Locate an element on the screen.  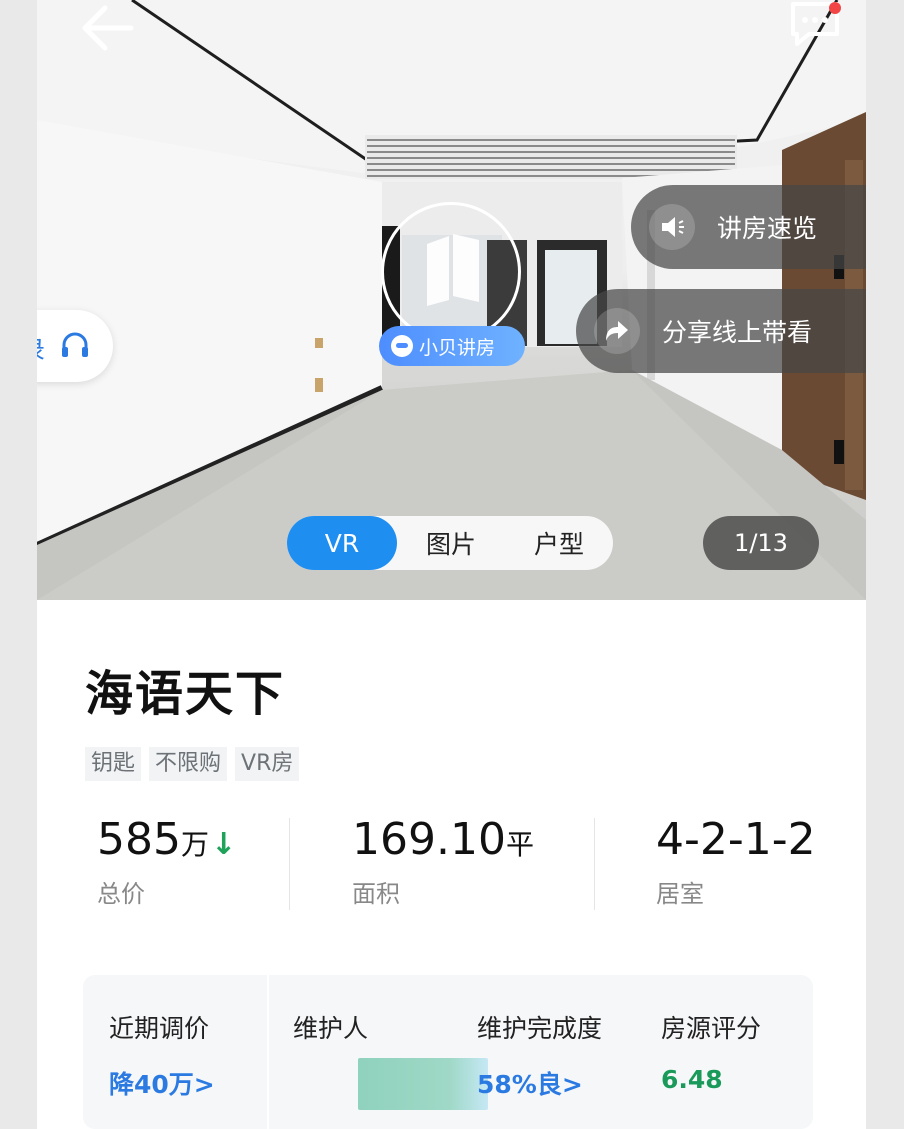
quick-tour-label: 讲房速览 is located at coordinates (767, 228).